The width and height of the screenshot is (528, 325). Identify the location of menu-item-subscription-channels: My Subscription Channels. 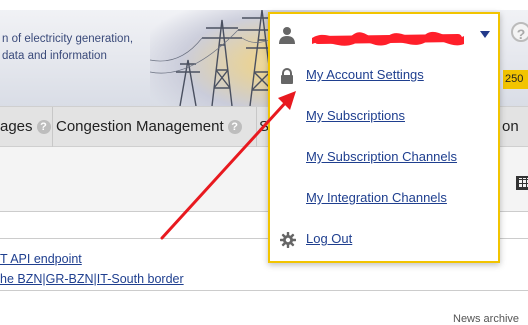
(384, 158).